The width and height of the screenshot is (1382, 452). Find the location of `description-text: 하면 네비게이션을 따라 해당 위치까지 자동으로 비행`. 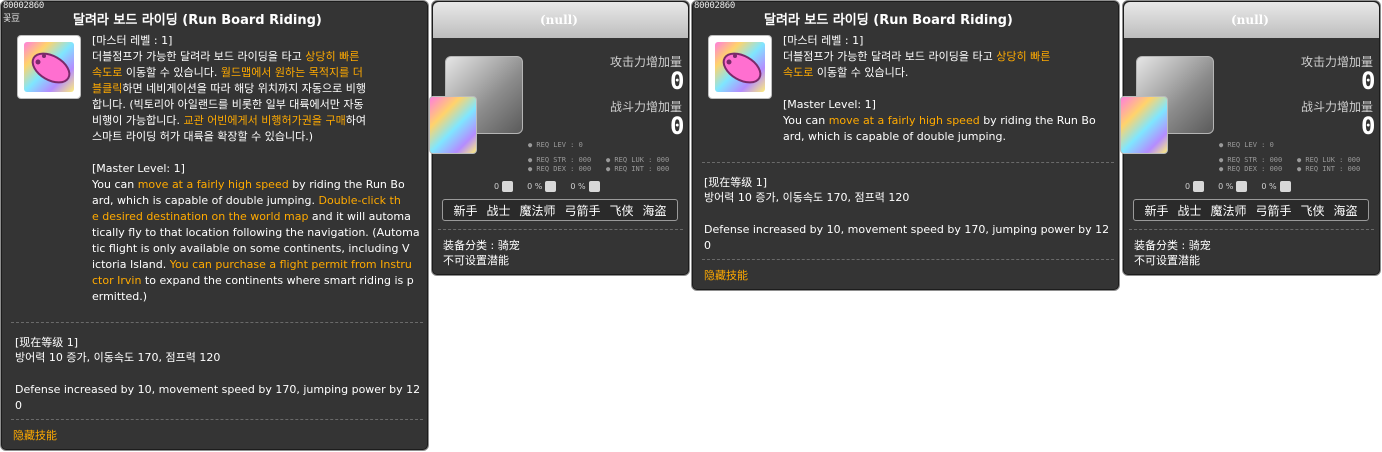

description-text: 하면 네비게이션을 따라 해당 위치까지 자동으로 비행 is located at coordinates (244, 88).